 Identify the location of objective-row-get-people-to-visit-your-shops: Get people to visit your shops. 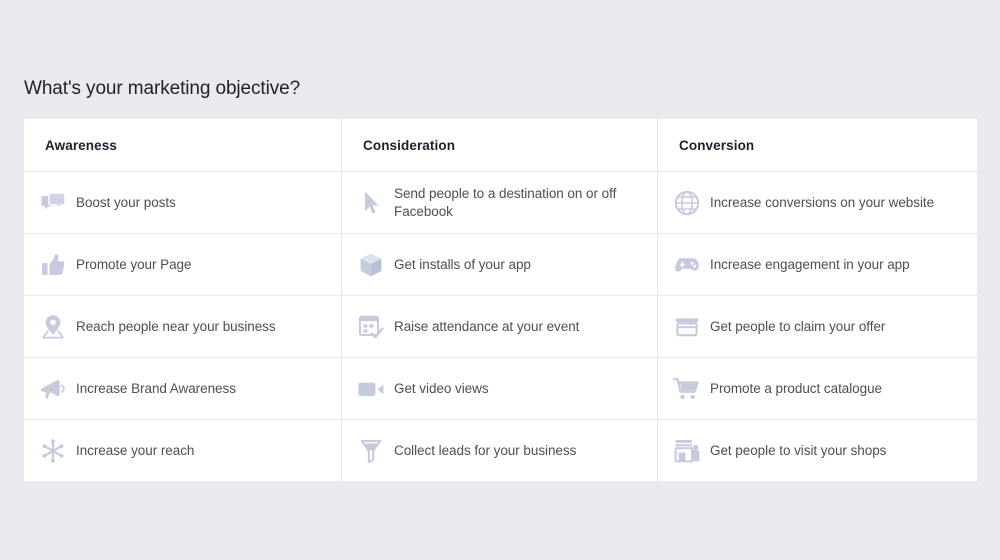
(817, 450).